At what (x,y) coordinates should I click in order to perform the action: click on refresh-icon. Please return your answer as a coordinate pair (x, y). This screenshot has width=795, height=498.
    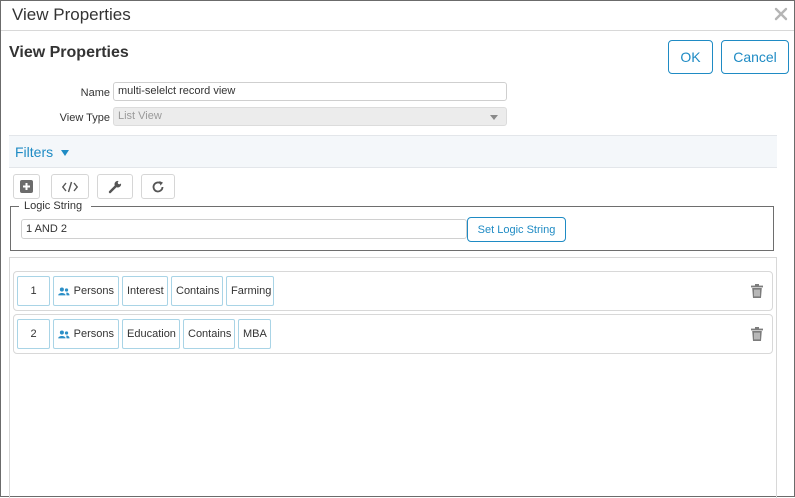
    Looking at the image, I should click on (158, 186).